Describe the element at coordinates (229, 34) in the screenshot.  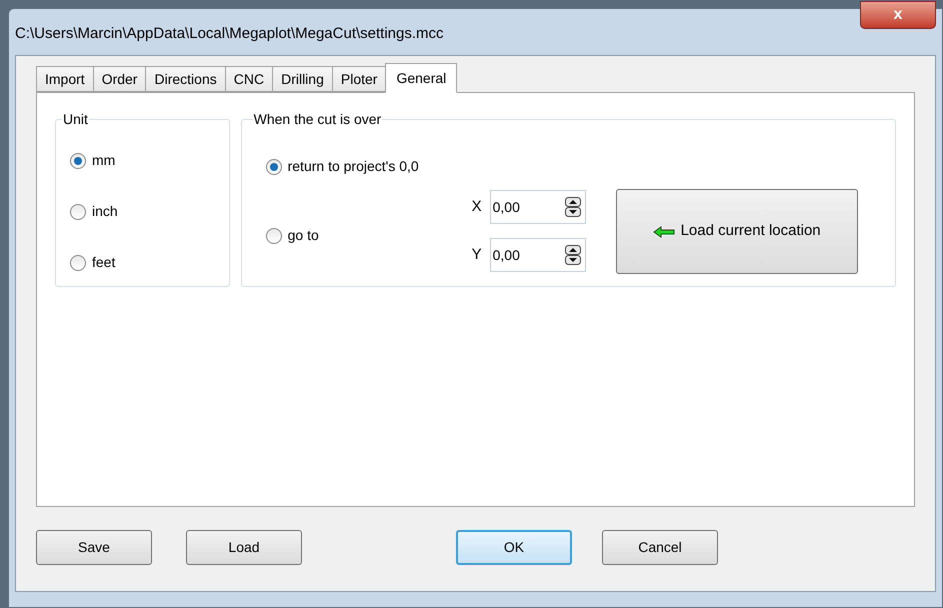
I see `window-title: C:\Users\Marcin\AppData\Local\Megaplot\MegaCut\settings.mcc` at that location.